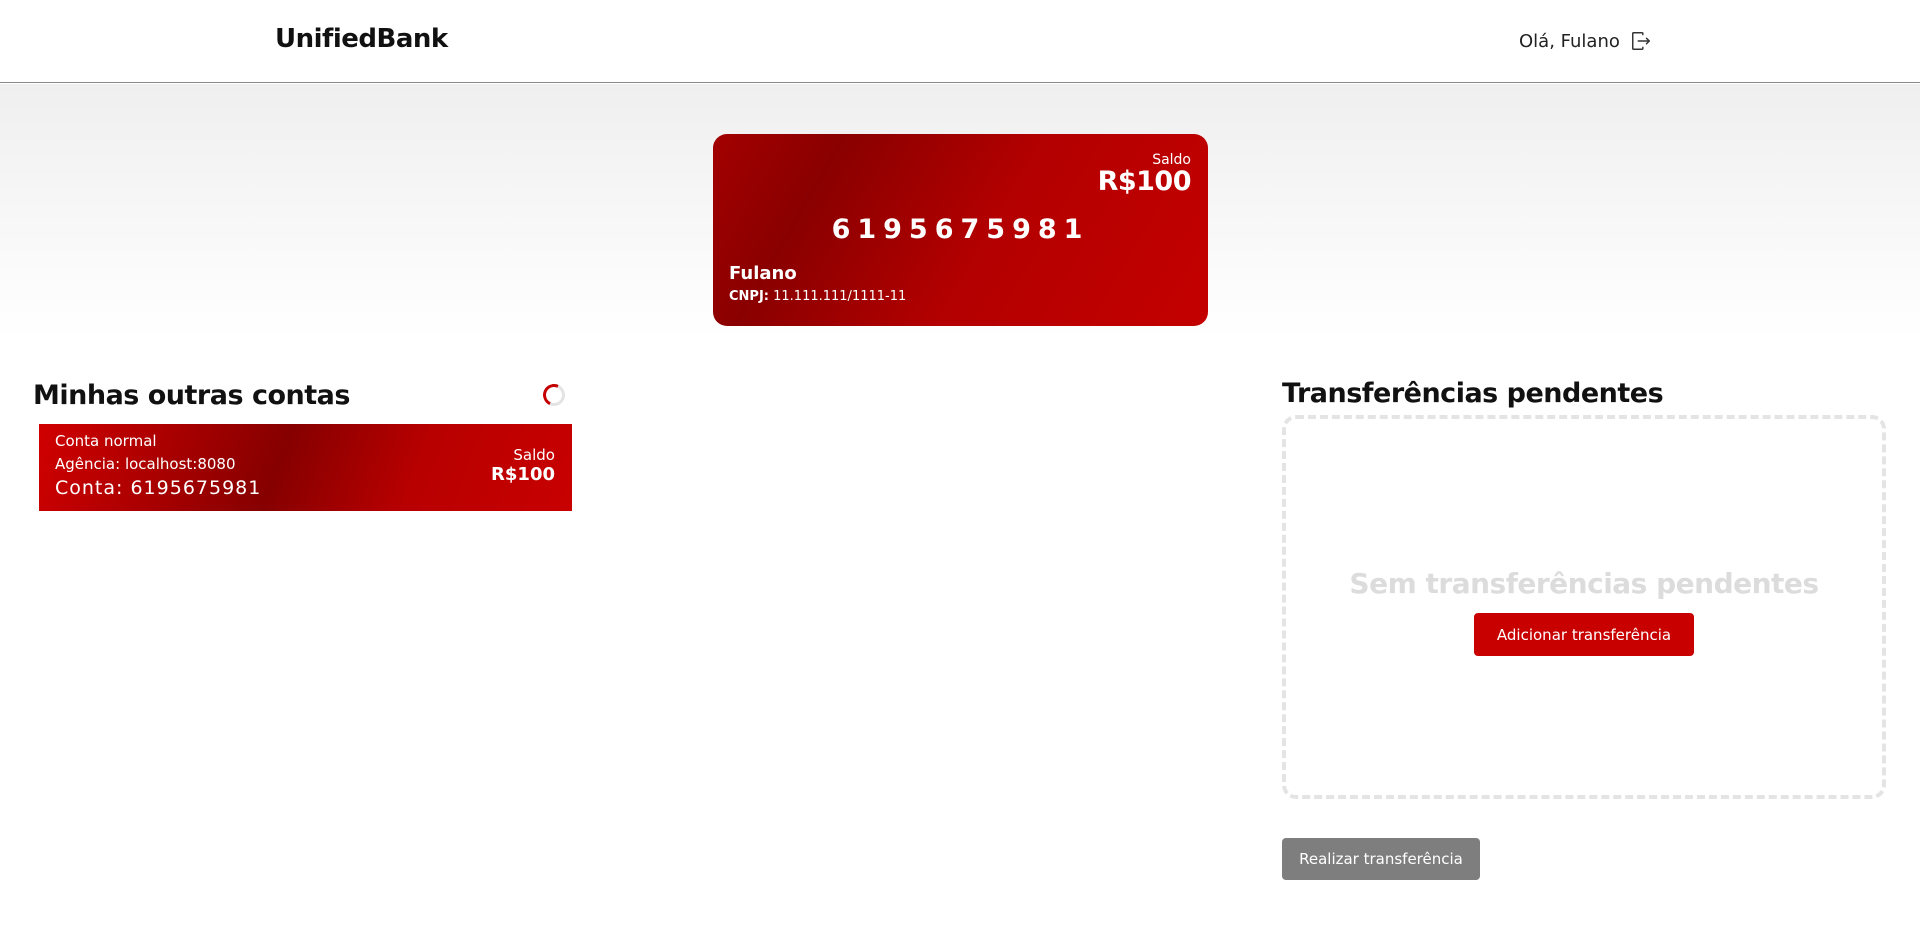 The image size is (1920, 952). Describe the element at coordinates (191, 395) in the screenshot. I see `other-accounts-title: Minhas outras contas` at that location.